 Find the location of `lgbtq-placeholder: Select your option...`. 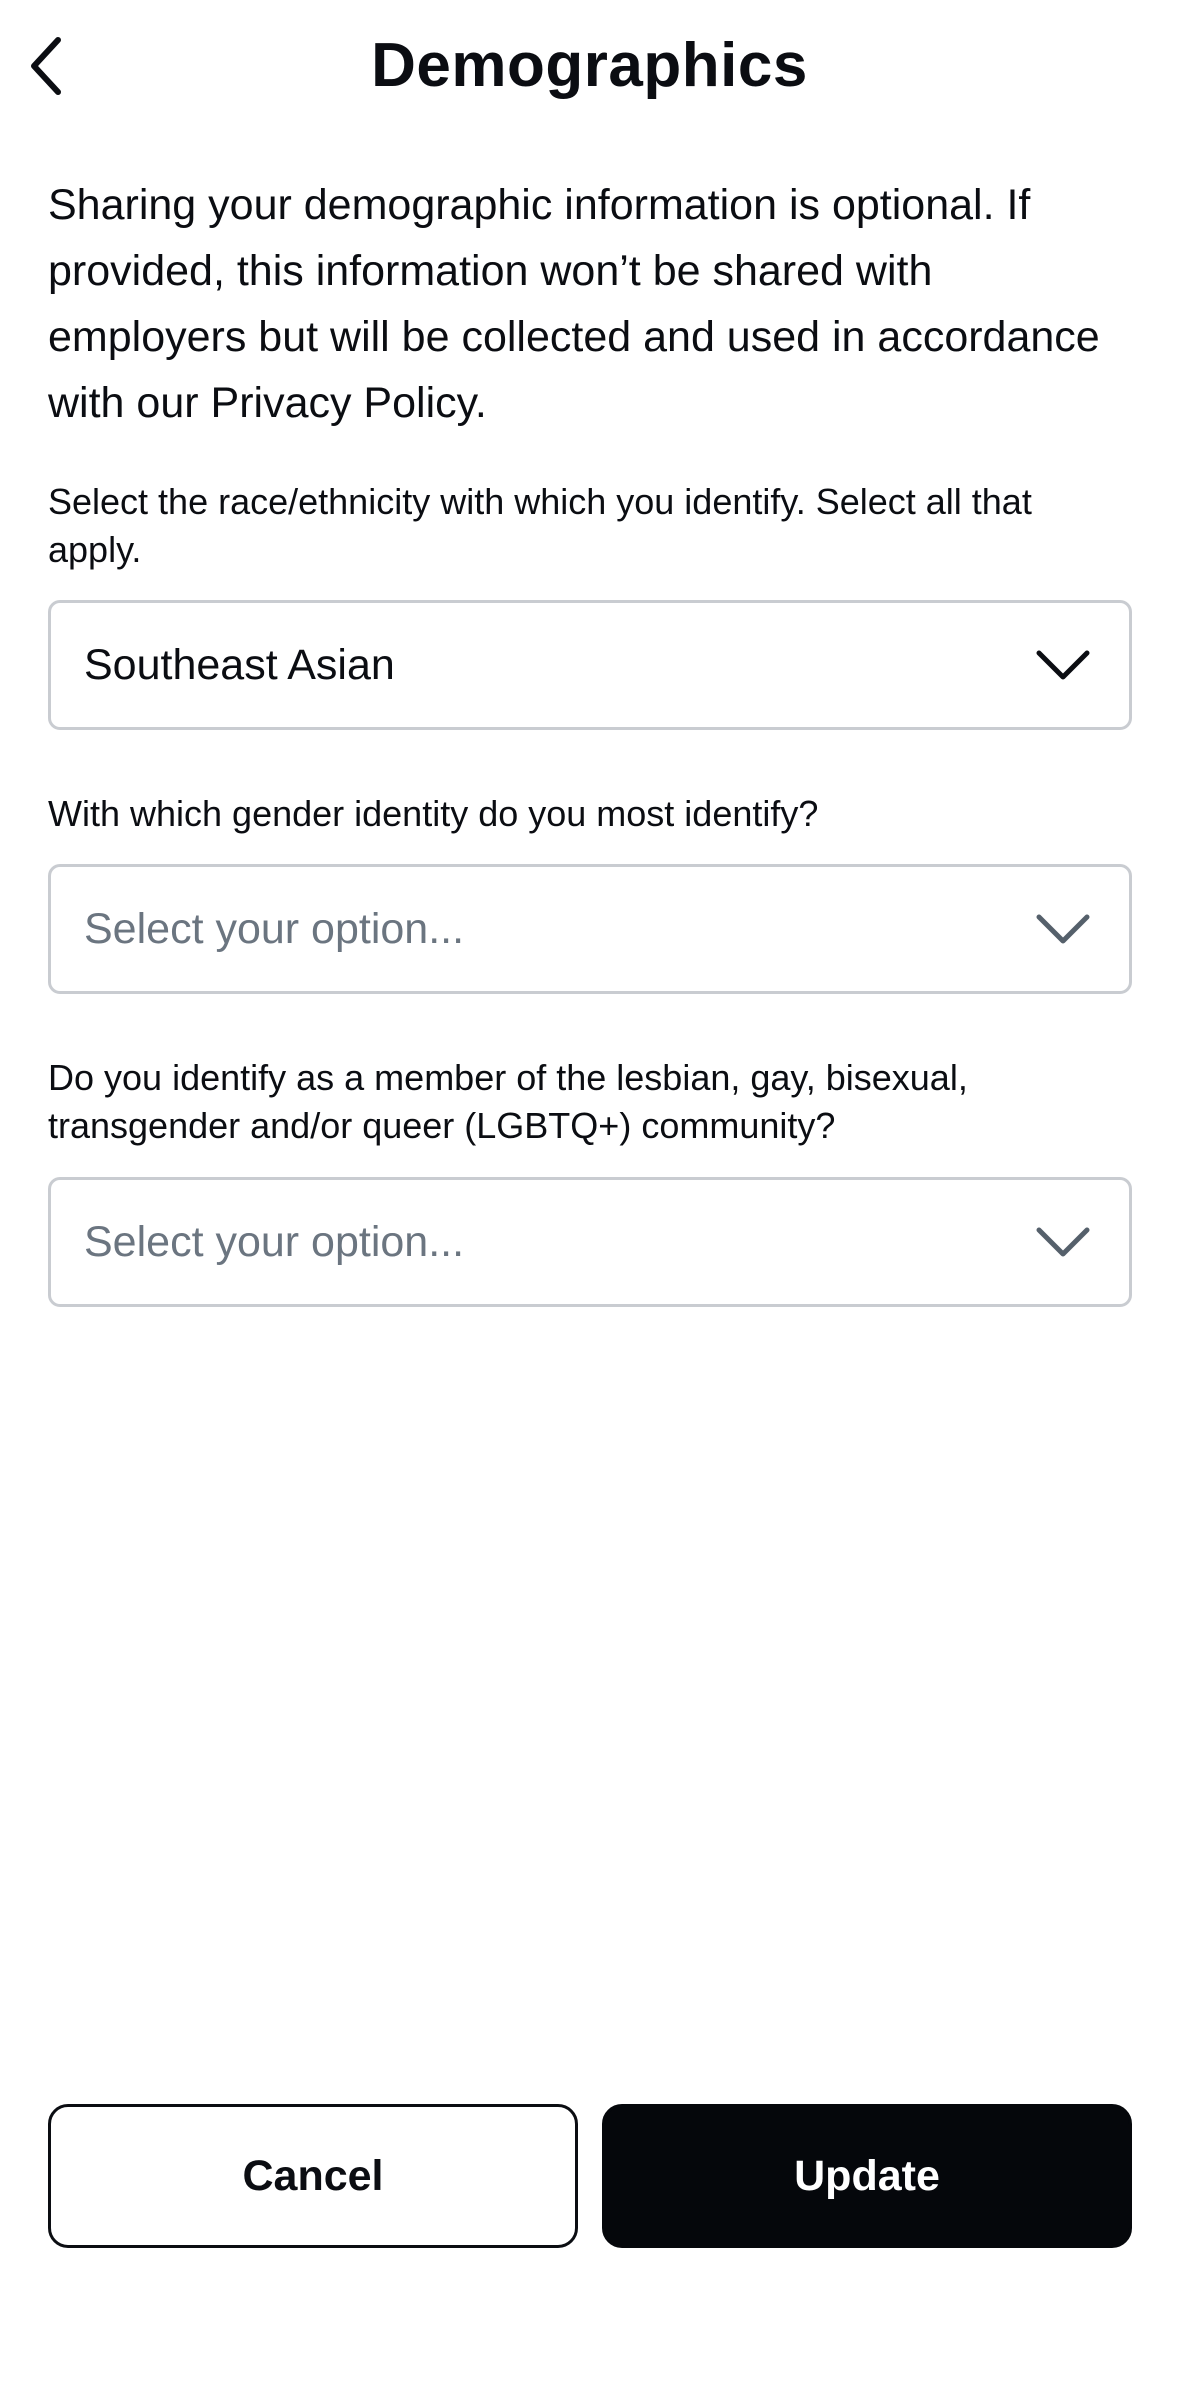

lgbtq-placeholder: Select your option... is located at coordinates (274, 1242).